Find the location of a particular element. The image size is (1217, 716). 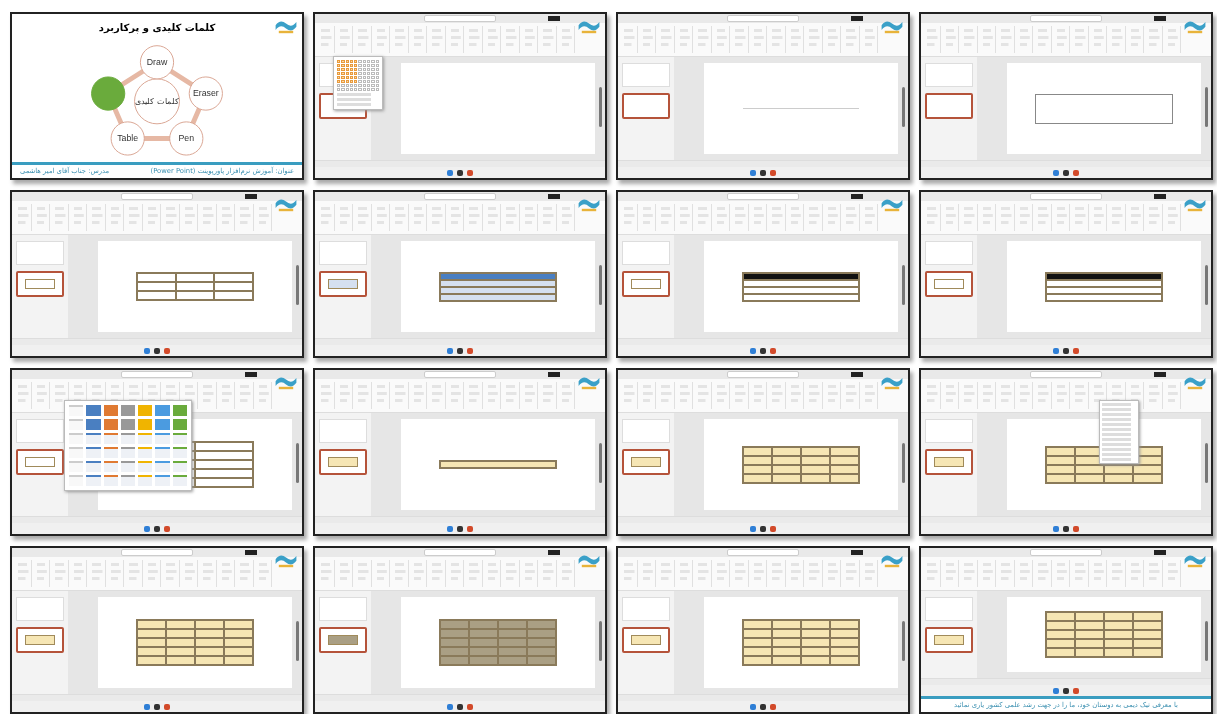

center-circle: کلمات کلیدی is located at coordinates (157, 101).